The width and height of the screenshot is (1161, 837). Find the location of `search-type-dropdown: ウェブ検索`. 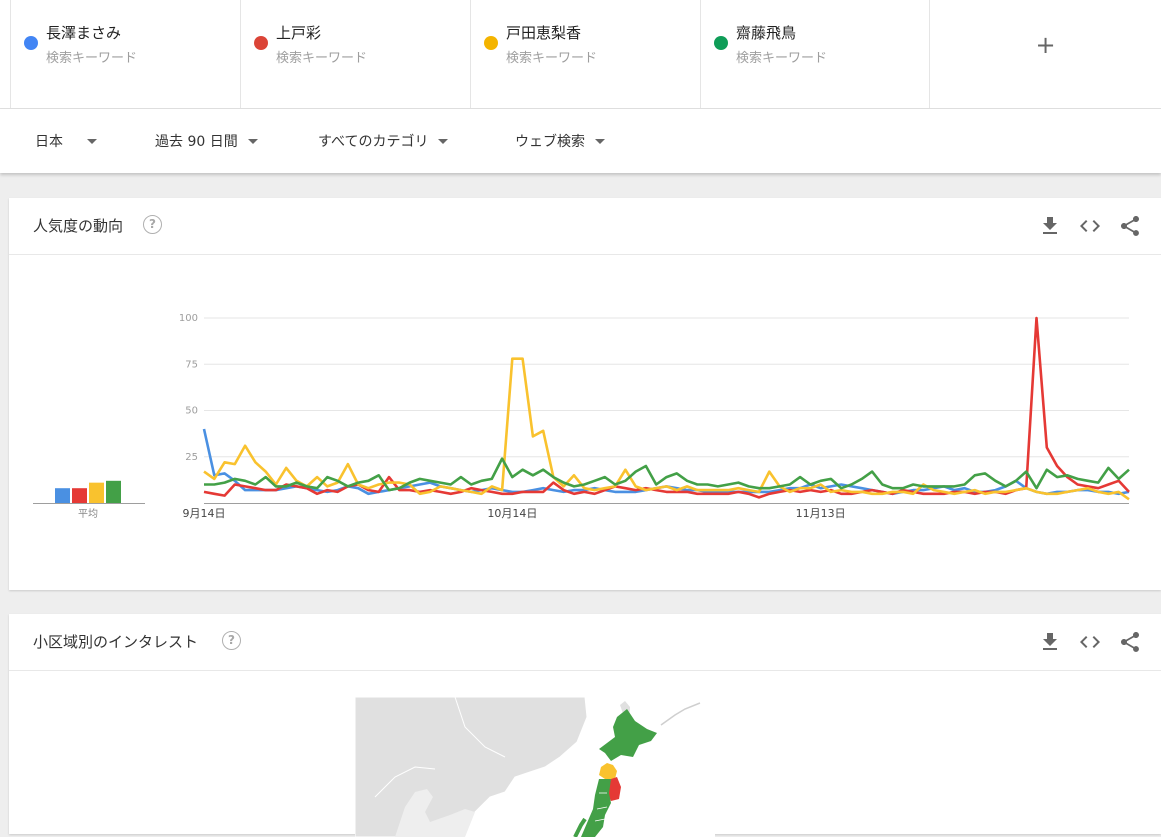

search-type-dropdown: ウェブ検索 is located at coordinates (560, 141).